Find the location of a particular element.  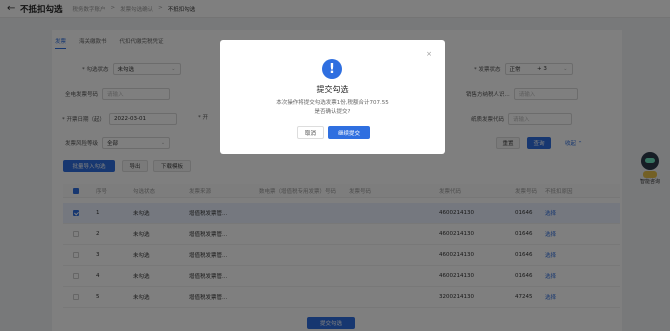

dialog-message: 本次操作将提交勾选发票1份,税额合计707.55 is located at coordinates (332, 103).